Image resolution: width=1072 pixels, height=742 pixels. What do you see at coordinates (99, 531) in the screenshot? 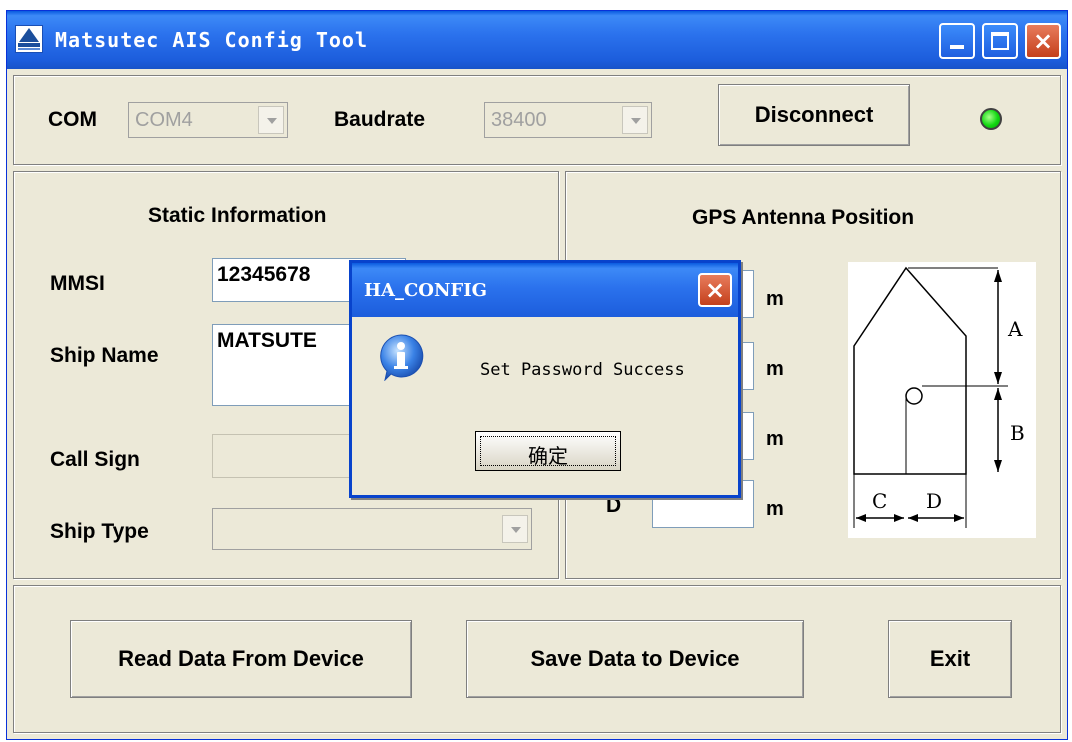
I see `ship-type-label: Ship Type` at bounding box center [99, 531].